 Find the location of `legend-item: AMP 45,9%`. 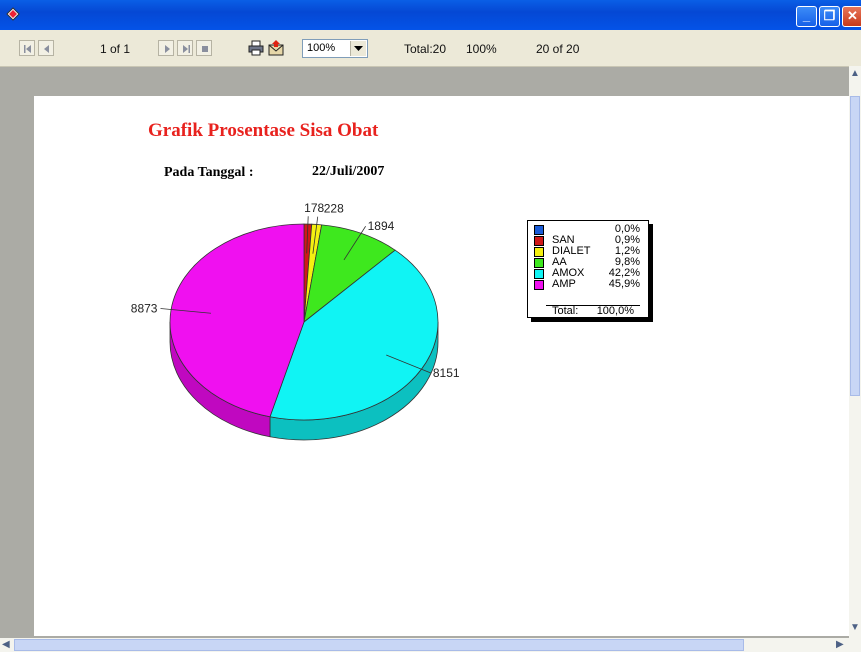

legend-item: AMP 45,9% is located at coordinates (590, 285).